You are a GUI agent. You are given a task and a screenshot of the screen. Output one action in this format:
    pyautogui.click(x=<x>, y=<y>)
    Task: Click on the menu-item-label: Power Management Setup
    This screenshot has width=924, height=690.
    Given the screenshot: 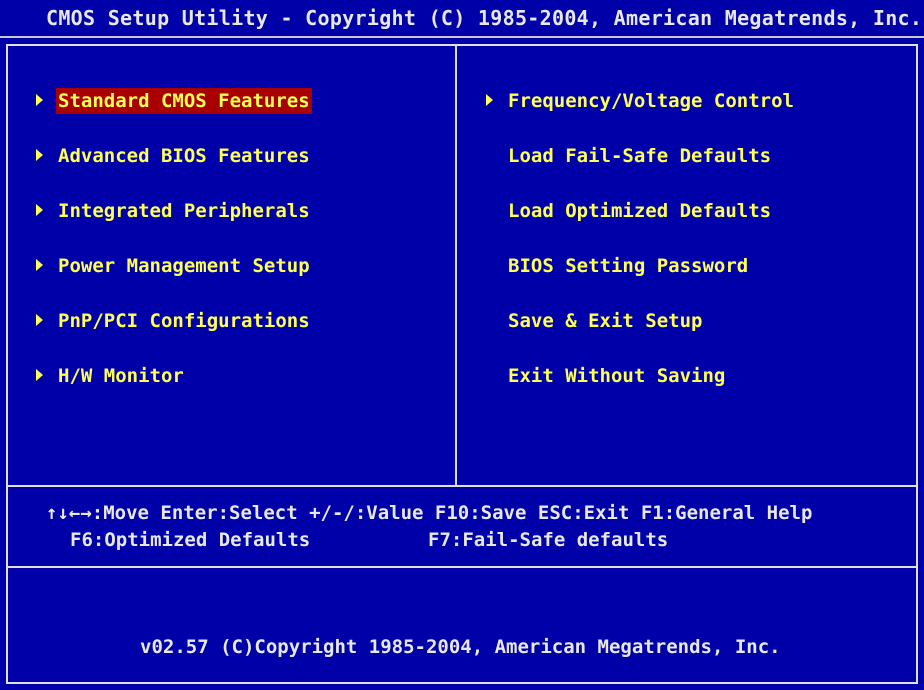 What is the action you would take?
    pyautogui.click(x=184, y=266)
    